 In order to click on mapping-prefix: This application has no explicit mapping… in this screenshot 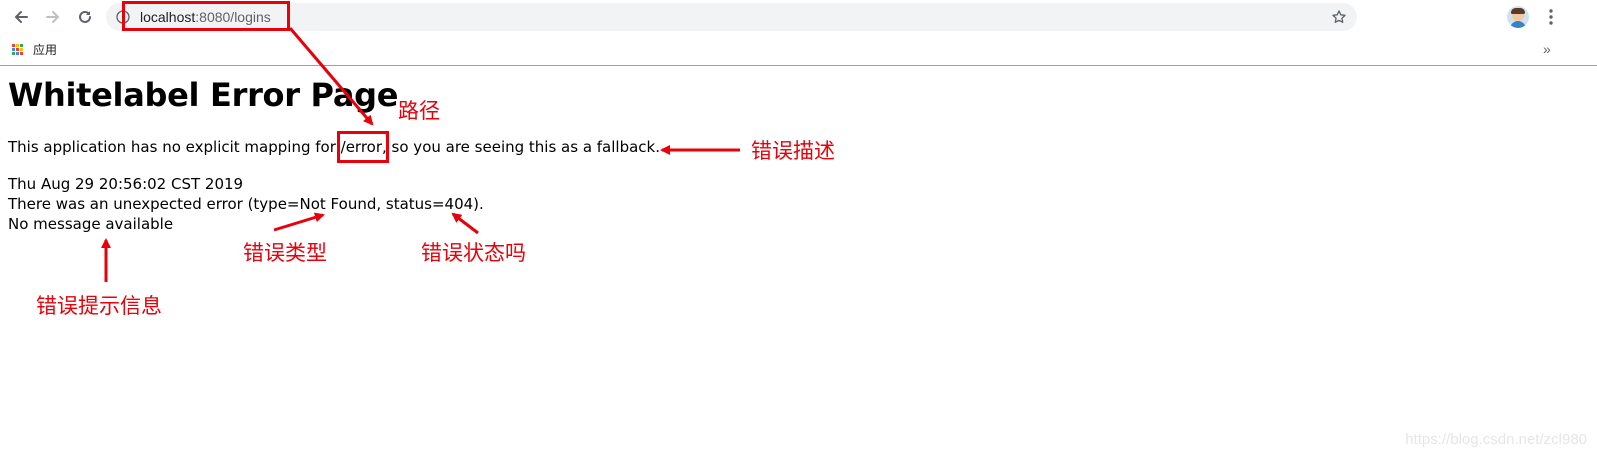, I will do `click(174, 147)`.